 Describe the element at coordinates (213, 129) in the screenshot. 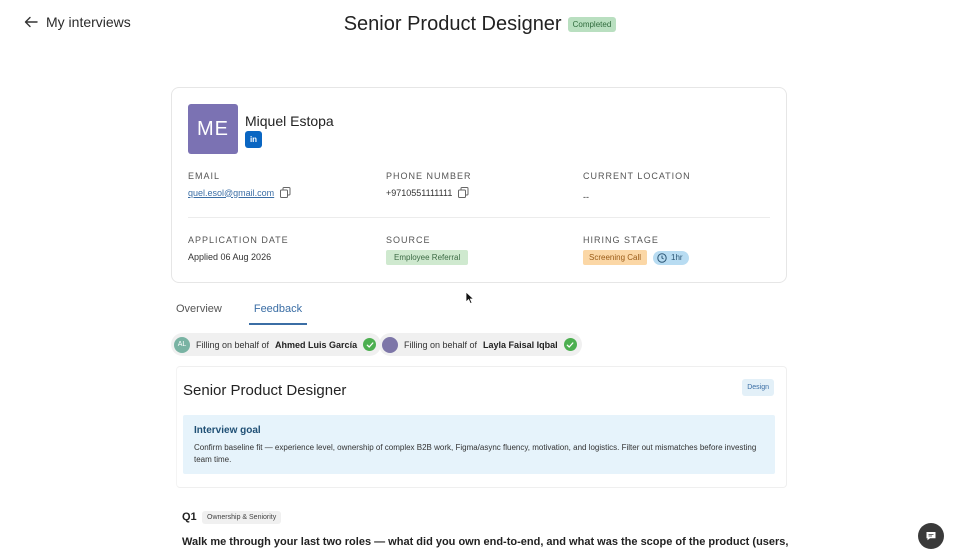

I see `avatar: ME` at that location.